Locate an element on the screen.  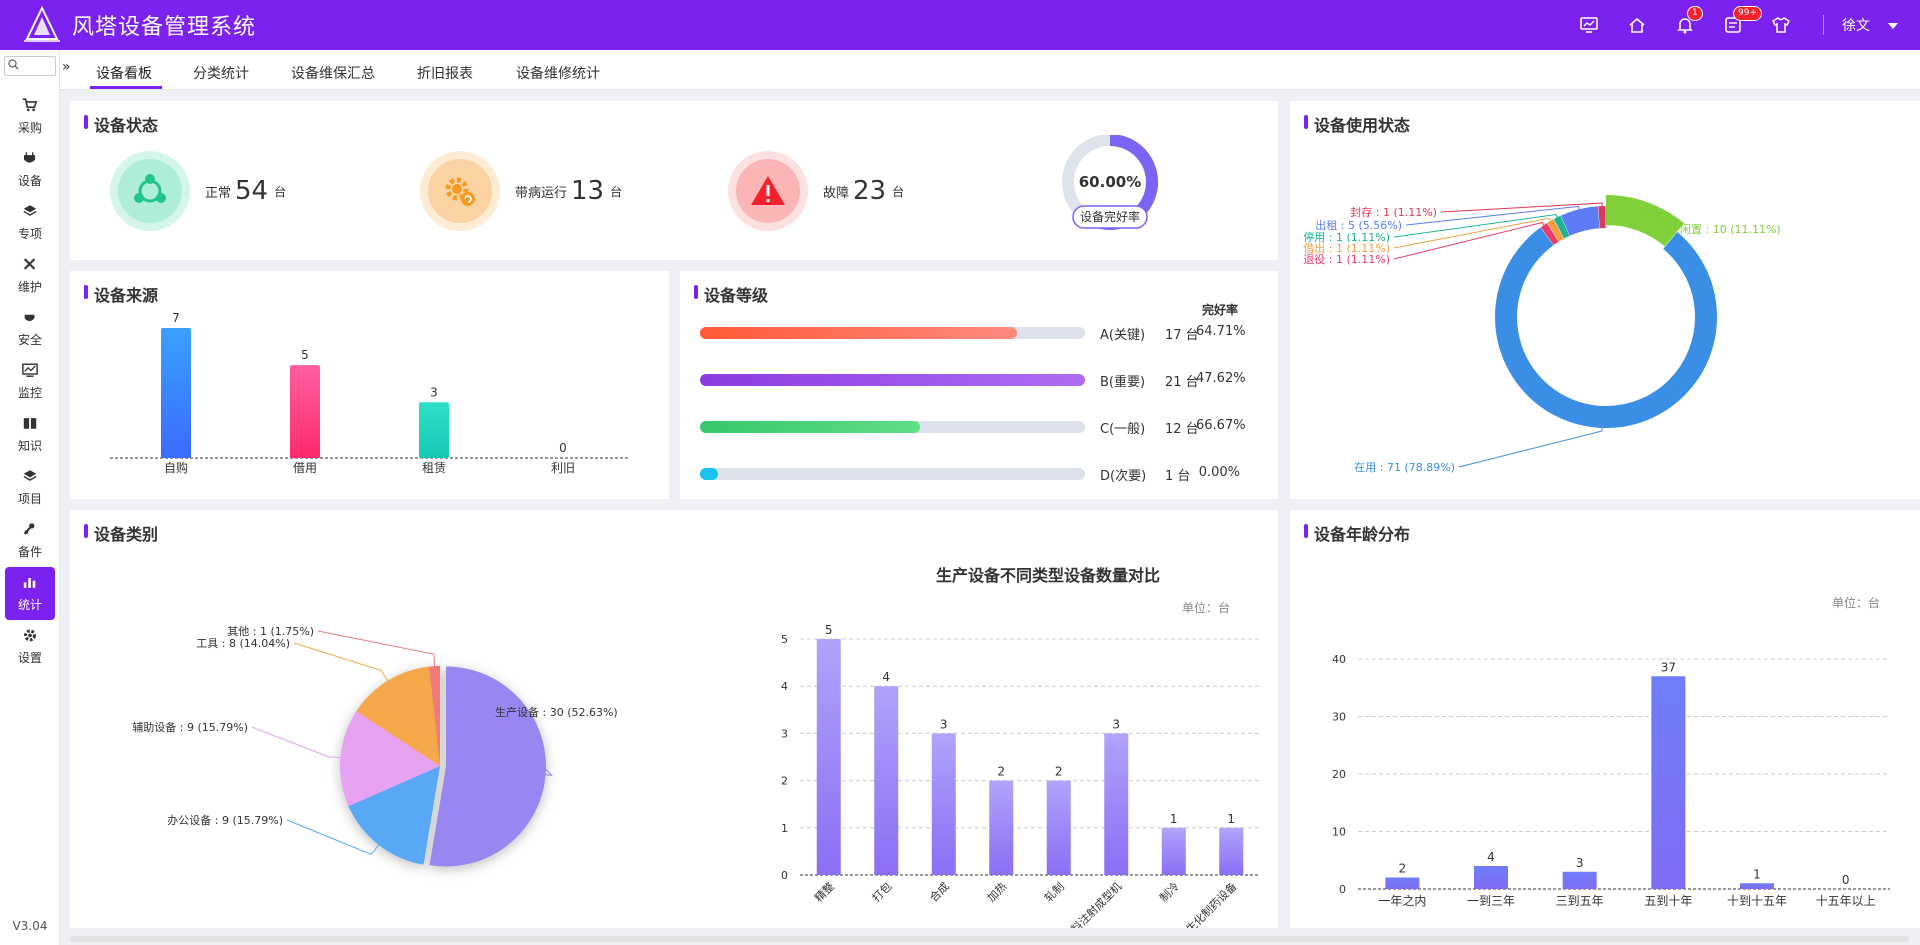
chevron-down-icon is located at coordinates (1893, 25).